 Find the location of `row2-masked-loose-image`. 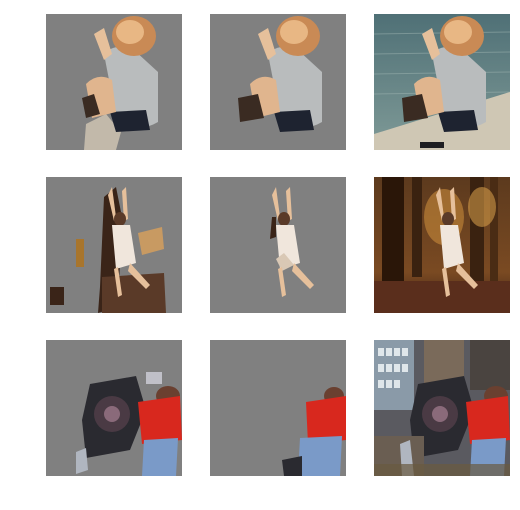

row2-masked-loose-image is located at coordinates (114, 245).